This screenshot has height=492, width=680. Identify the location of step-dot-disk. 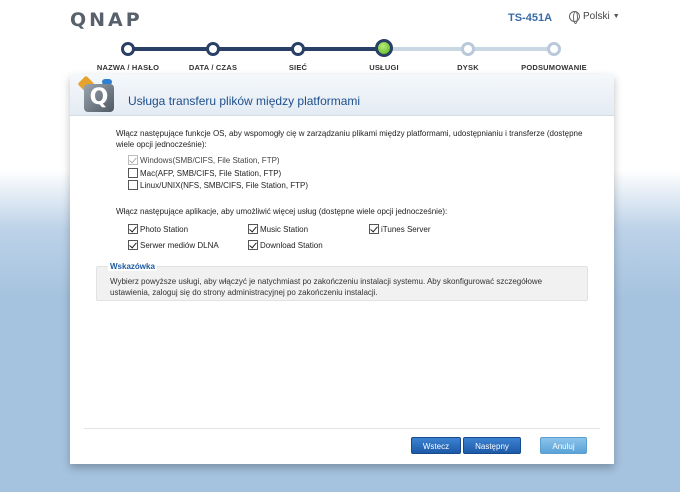
(468, 49).